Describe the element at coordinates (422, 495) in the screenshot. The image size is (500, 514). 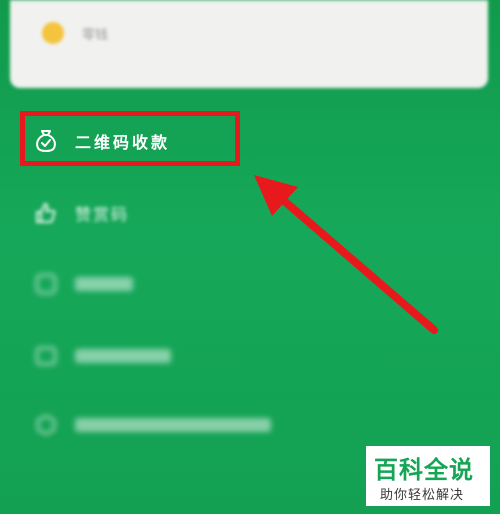
I see `watermark-subtitle: 助你轻松解决` at that location.